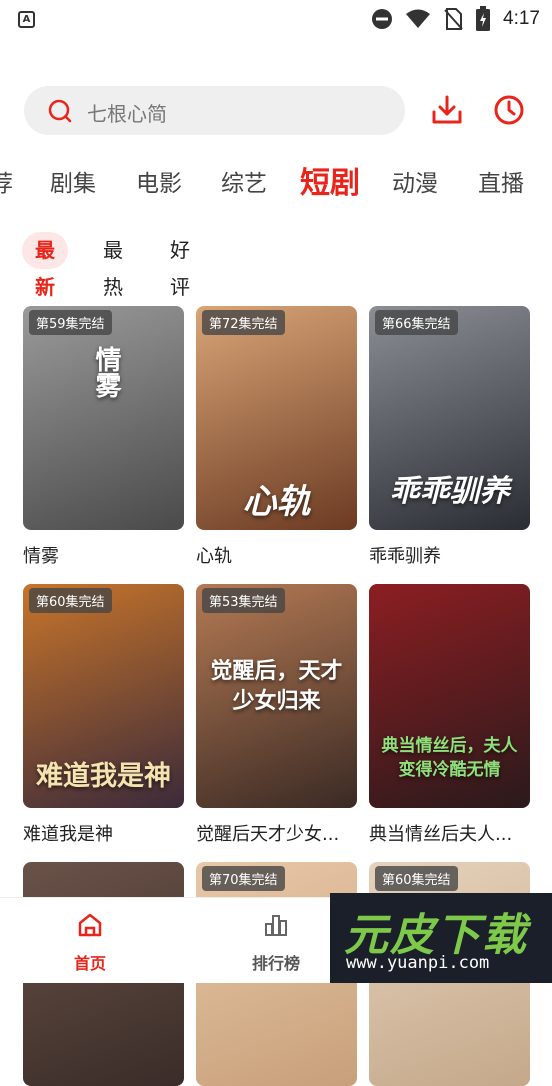 The width and height of the screenshot is (552, 1086). I want to click on nav-home-label: 首页, so click(89, 963).